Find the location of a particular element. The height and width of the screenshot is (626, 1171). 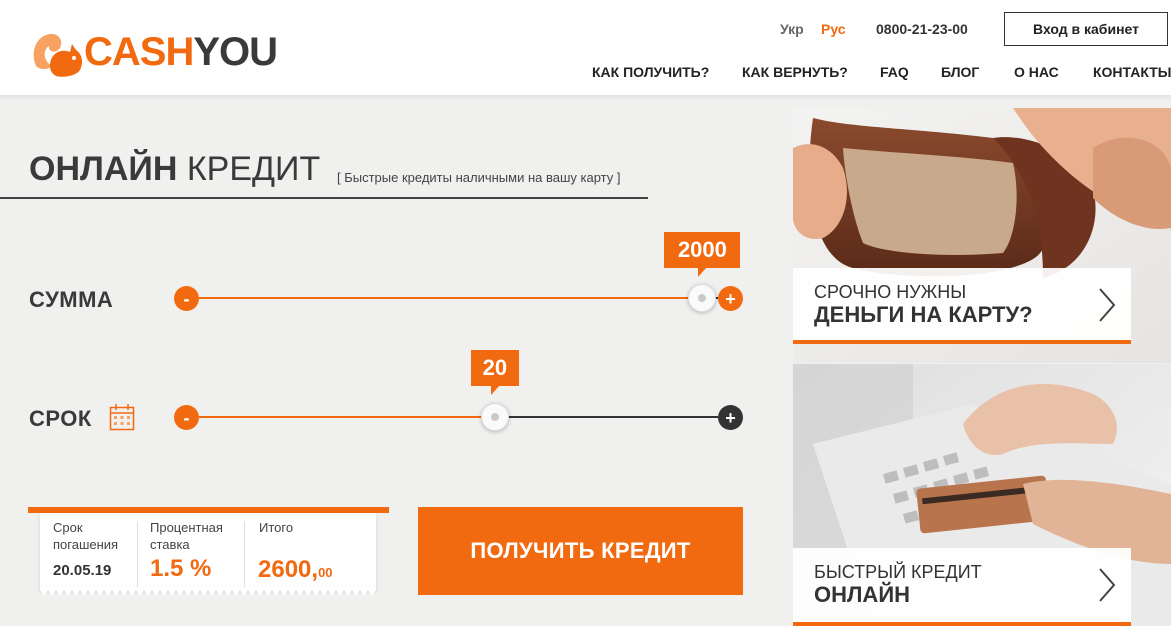

amount-value-bubble: 2000 is located at coordinates (702, 254).